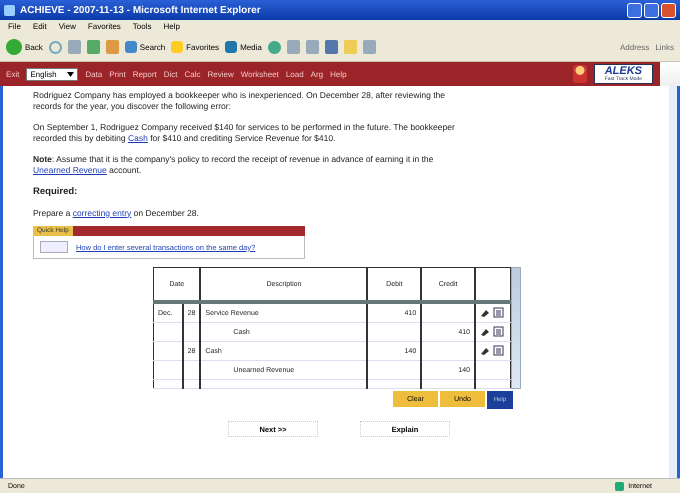 The width and height of the screenshot is (680, 493). What do you see at coordinates (142, 26) in the screenshot?
I see `menu-item: Tools` at bounding box center [142, 26].